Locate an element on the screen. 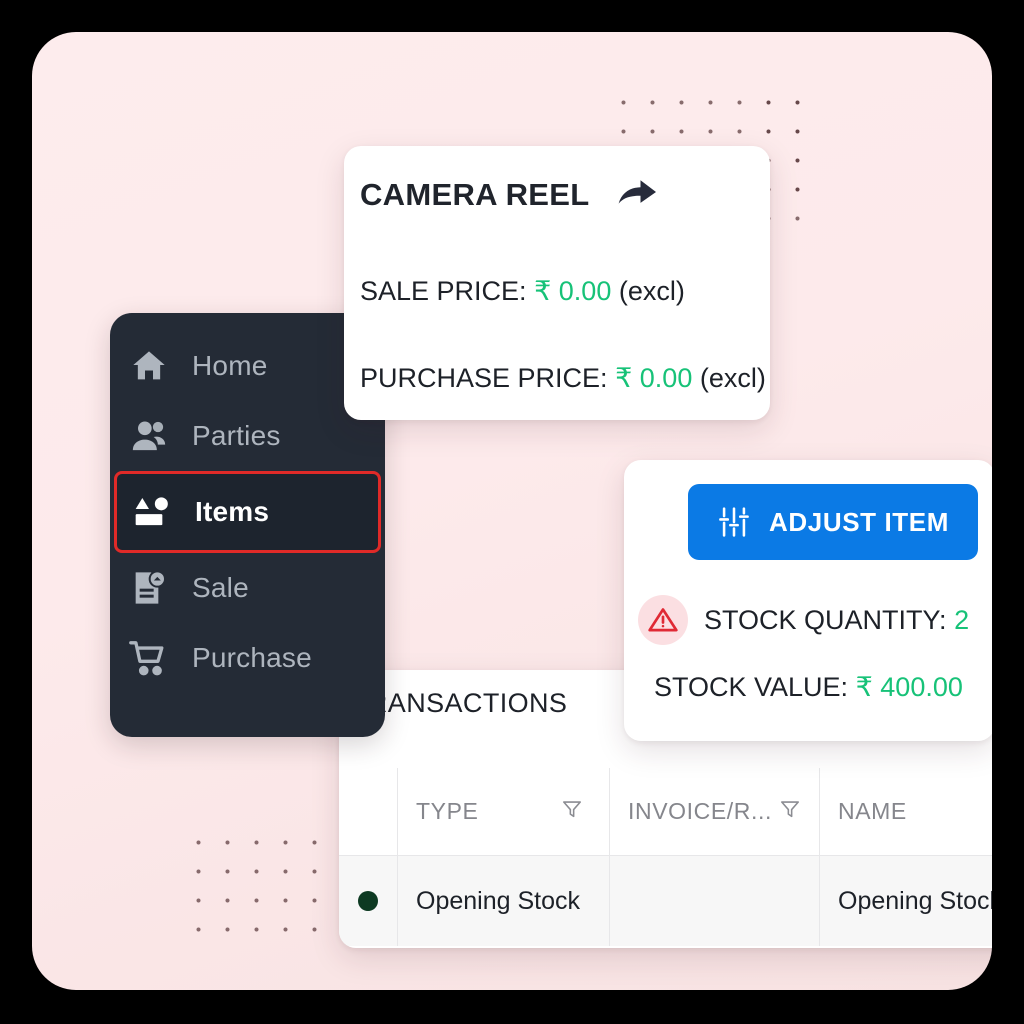  sale-doc-icon is located at coordinates (149, 588).